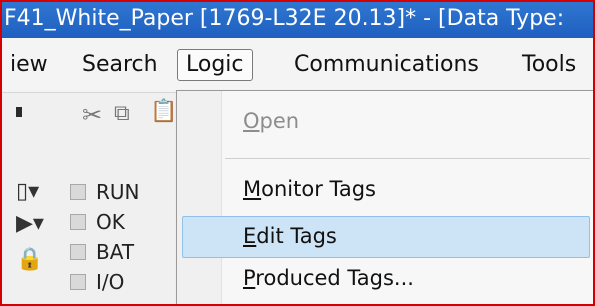 The image size is (595, 306). What do you see at coordinates (27, 191) in the screenshot?
I see `controller-mode-icon: ▯▾` at bounding box center [27, 191].